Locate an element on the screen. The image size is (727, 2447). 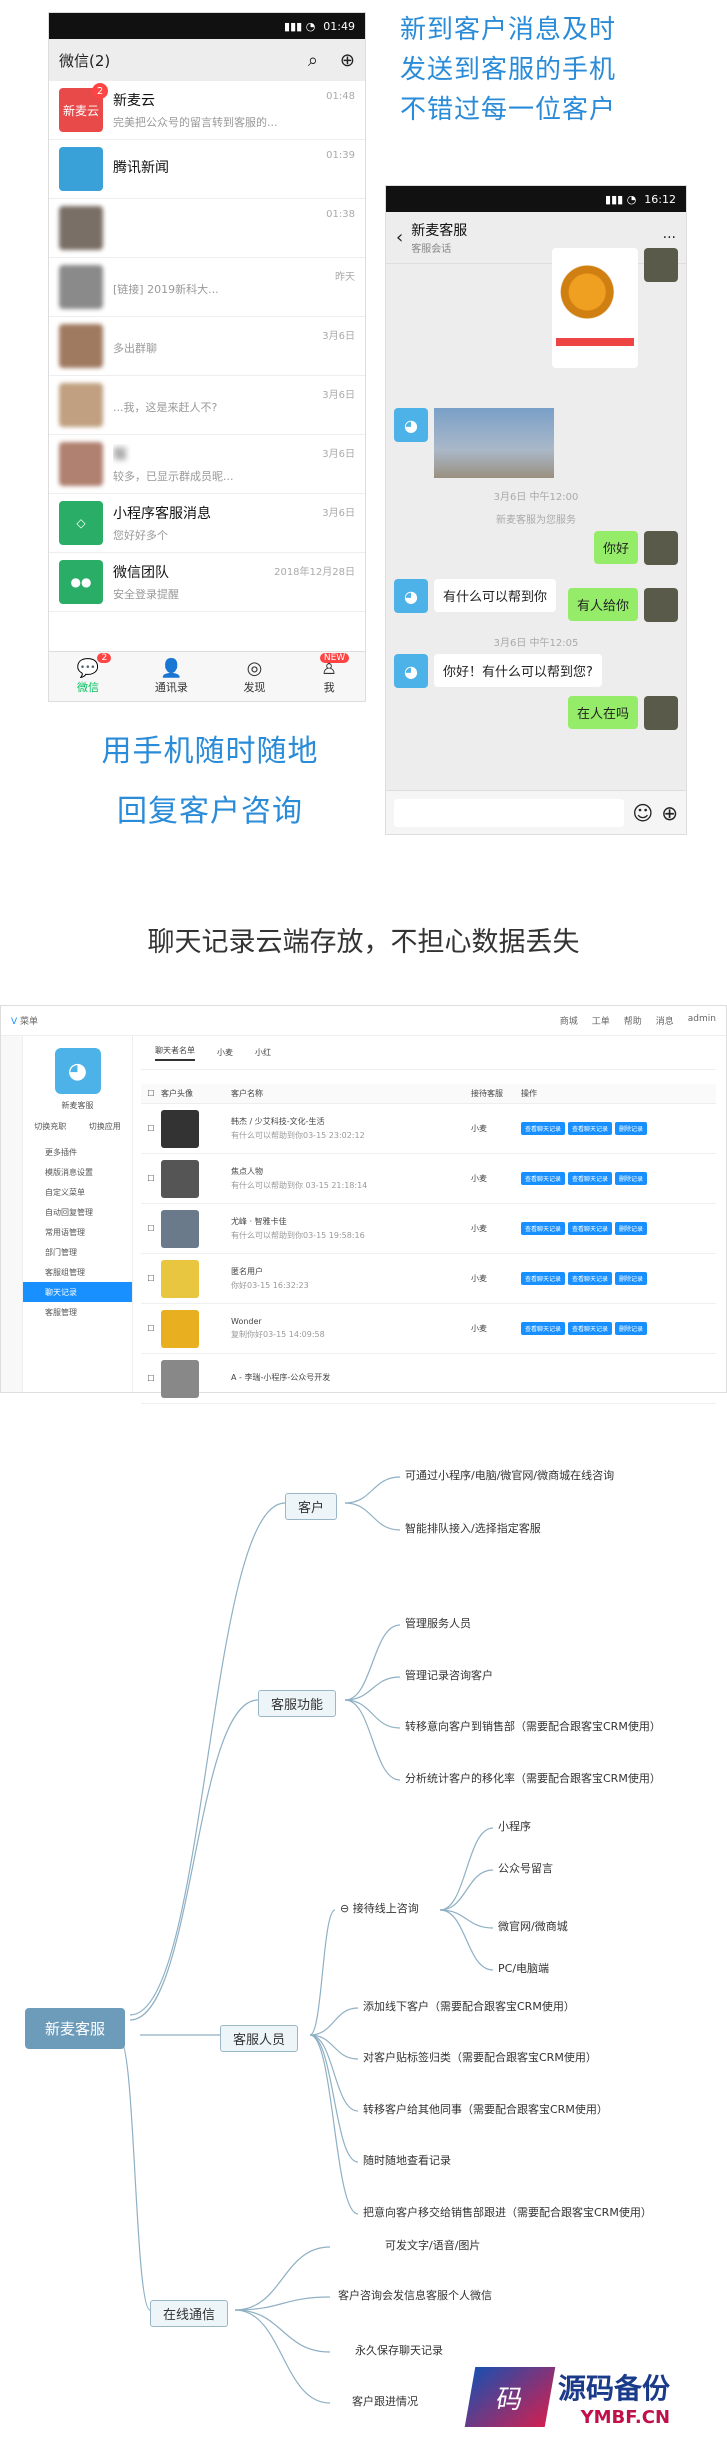
avatar-label: ●● is located at coordinates (81, 582).